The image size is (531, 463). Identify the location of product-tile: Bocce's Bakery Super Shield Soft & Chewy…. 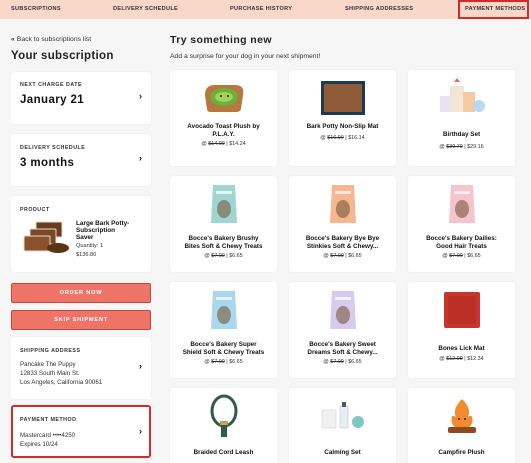
(223, 330).